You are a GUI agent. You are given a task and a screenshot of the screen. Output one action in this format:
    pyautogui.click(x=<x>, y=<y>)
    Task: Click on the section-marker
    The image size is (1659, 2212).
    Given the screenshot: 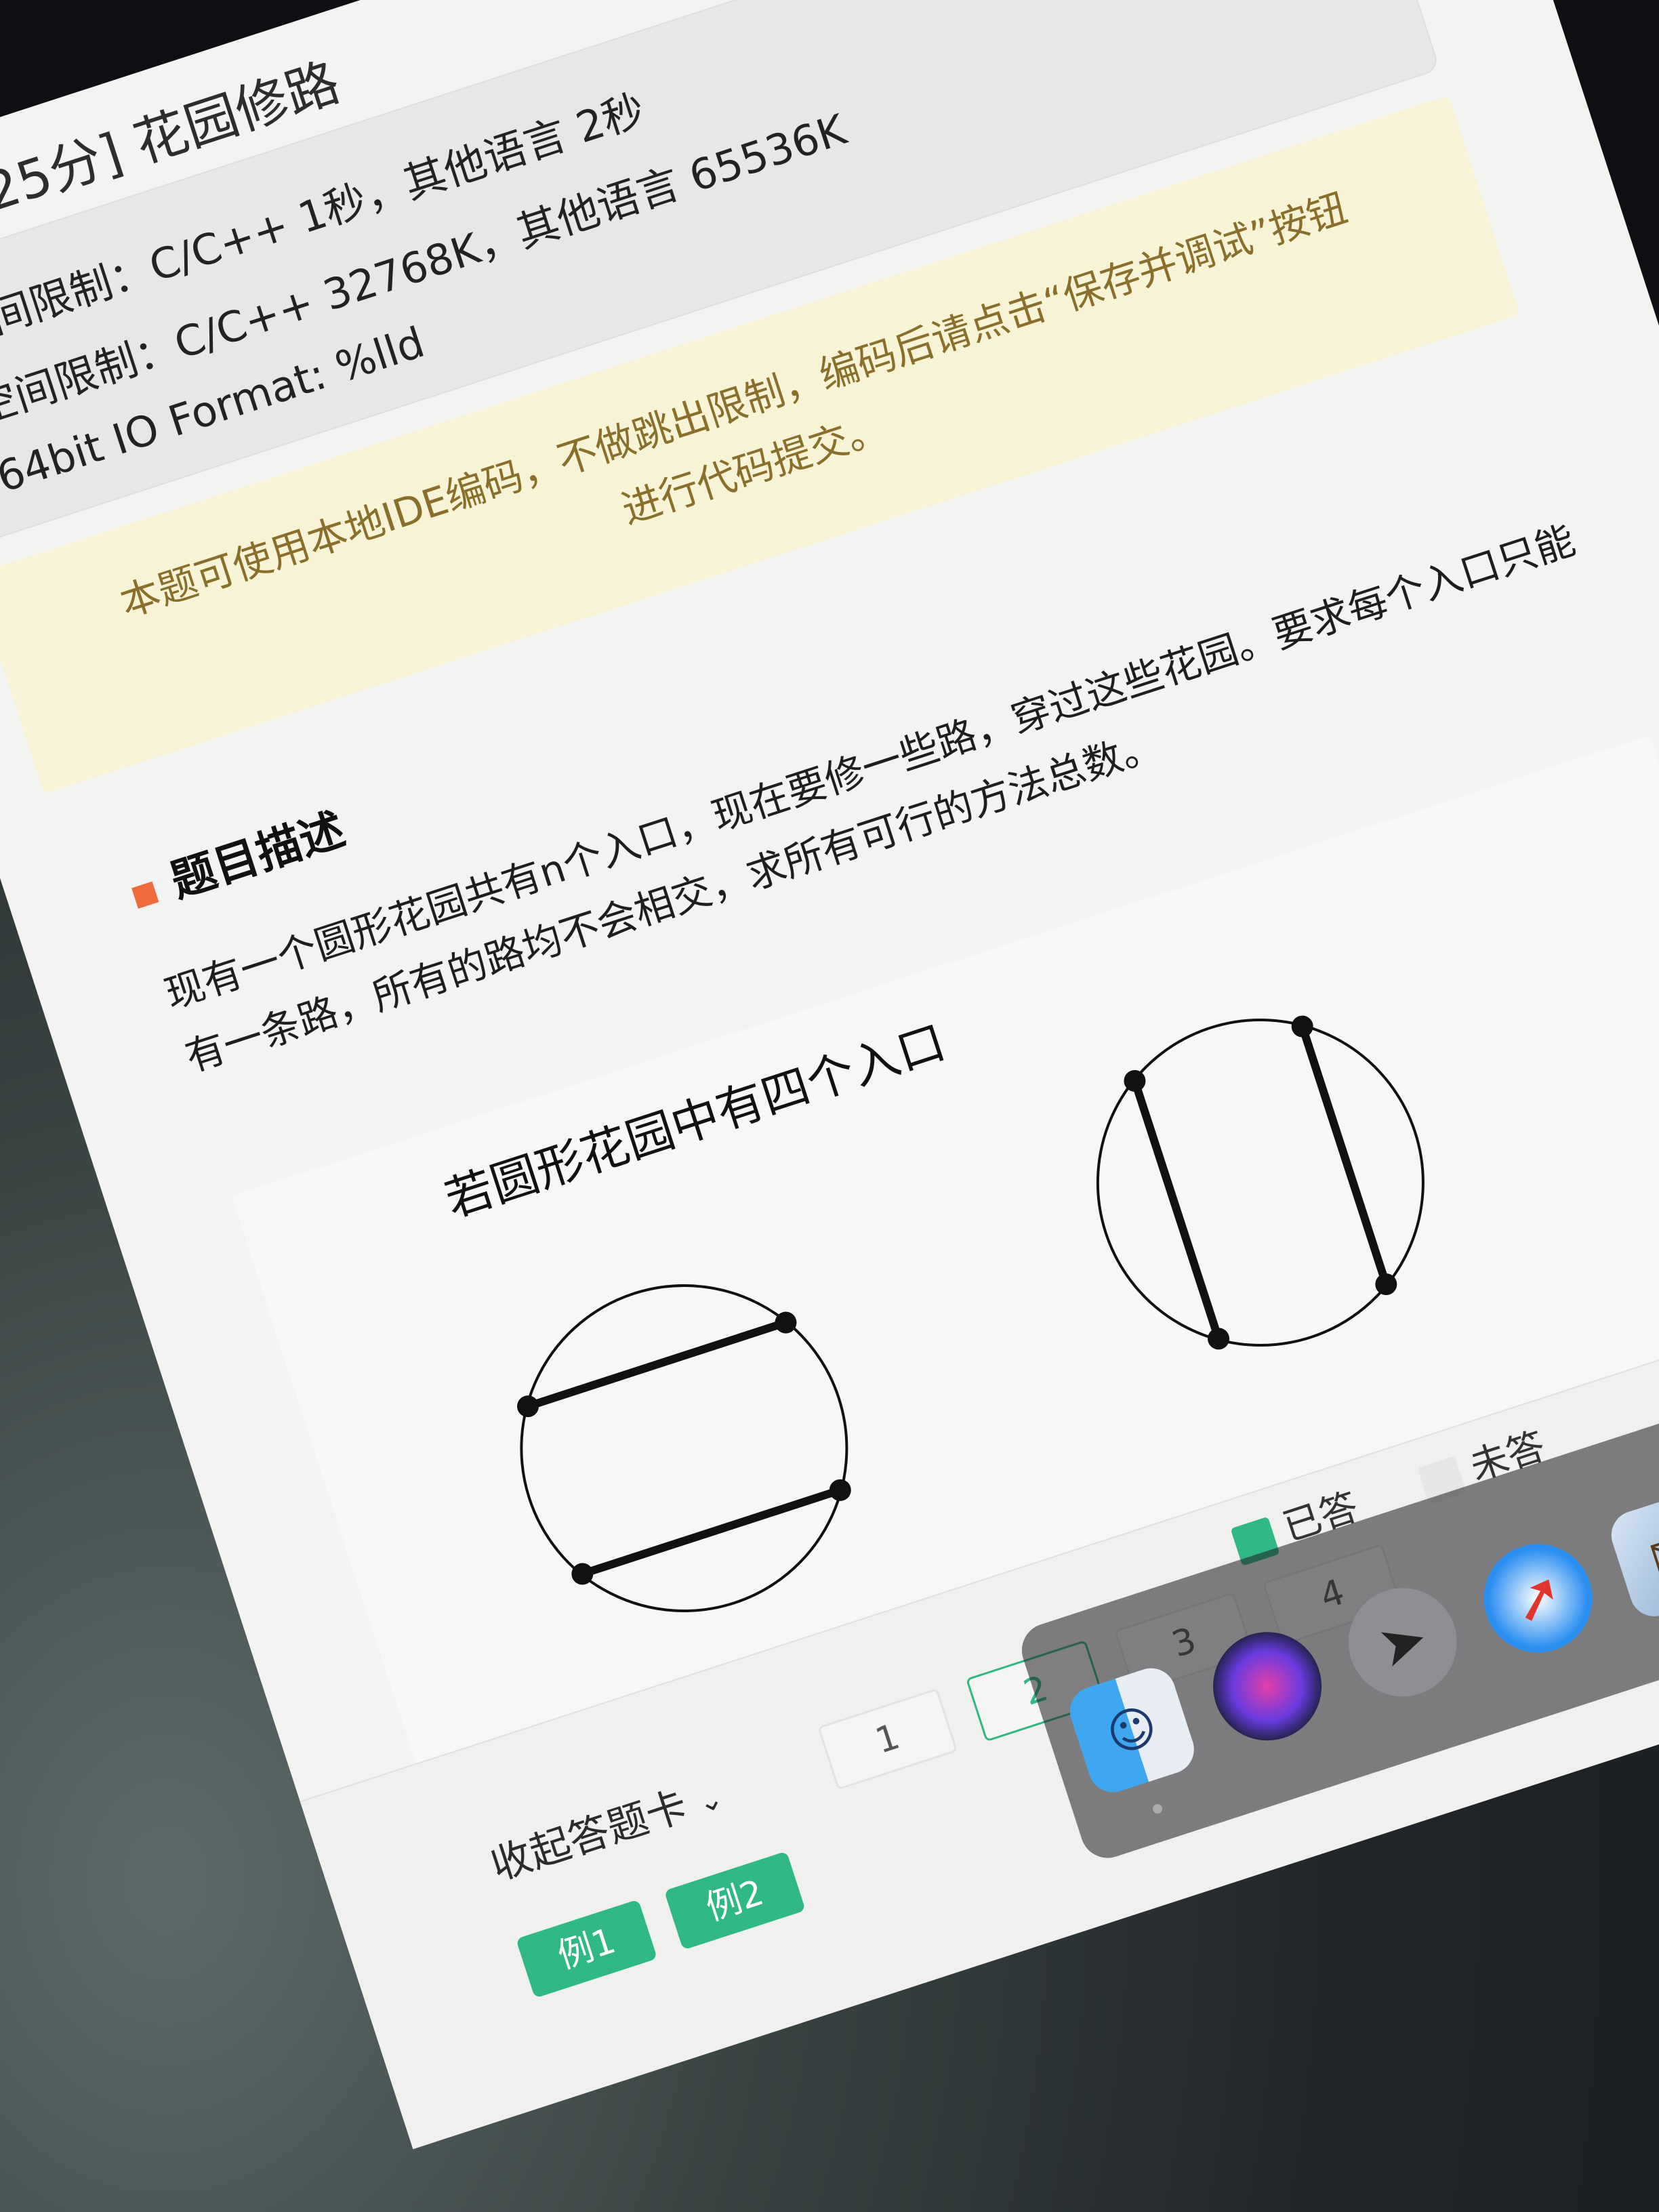 What is the action you would take?
    pyautogui.click(x=145, y=895)
    